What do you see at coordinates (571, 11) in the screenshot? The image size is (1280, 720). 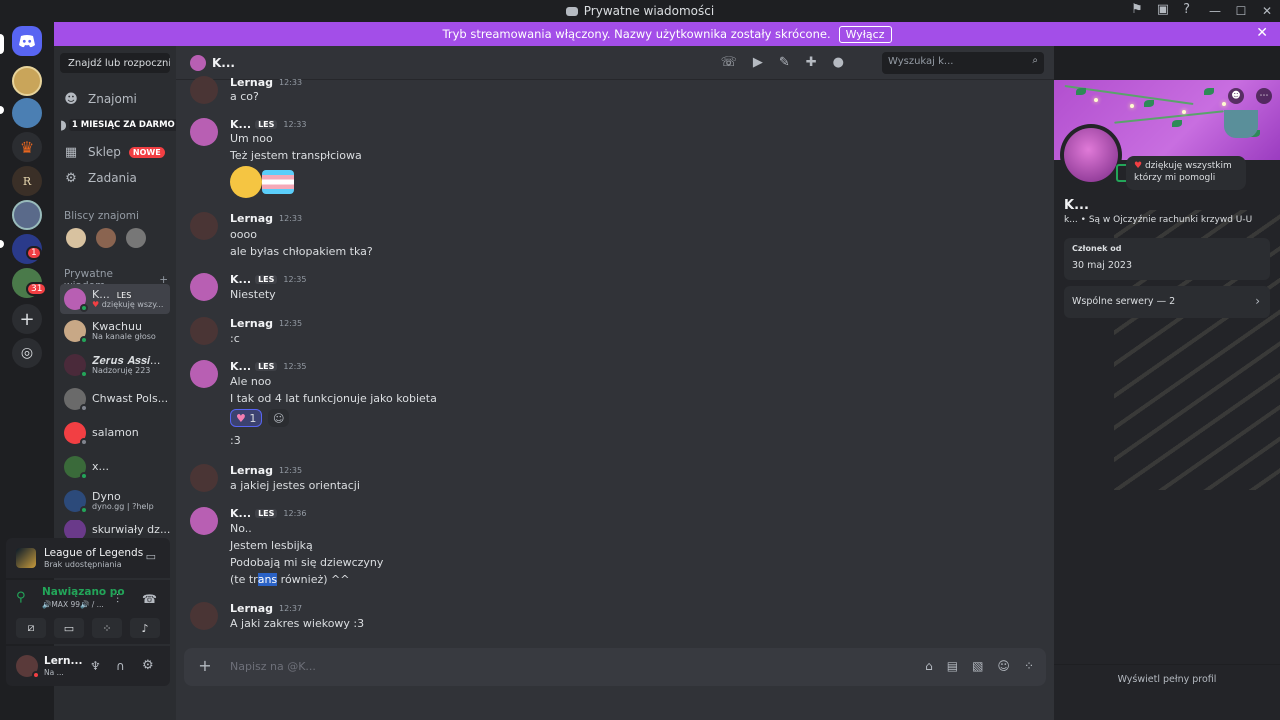 I see `discord-icon` at bounding box center [571, 11].